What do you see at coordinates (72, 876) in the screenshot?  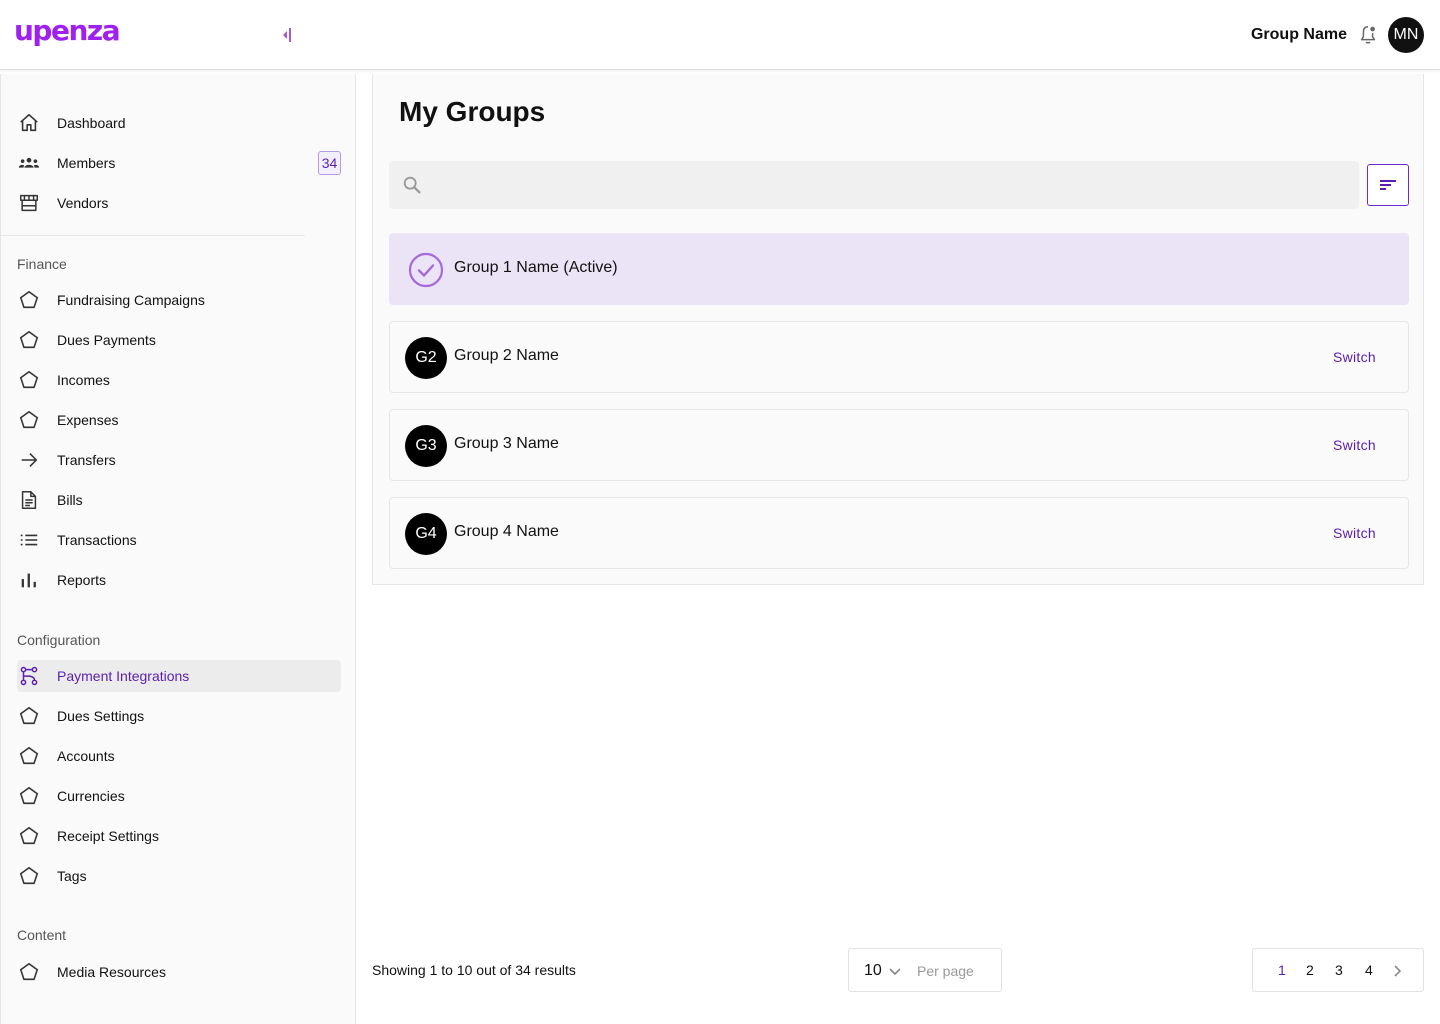 I see `sidebar-item-label: Tags` at bounding box center [72, 876].